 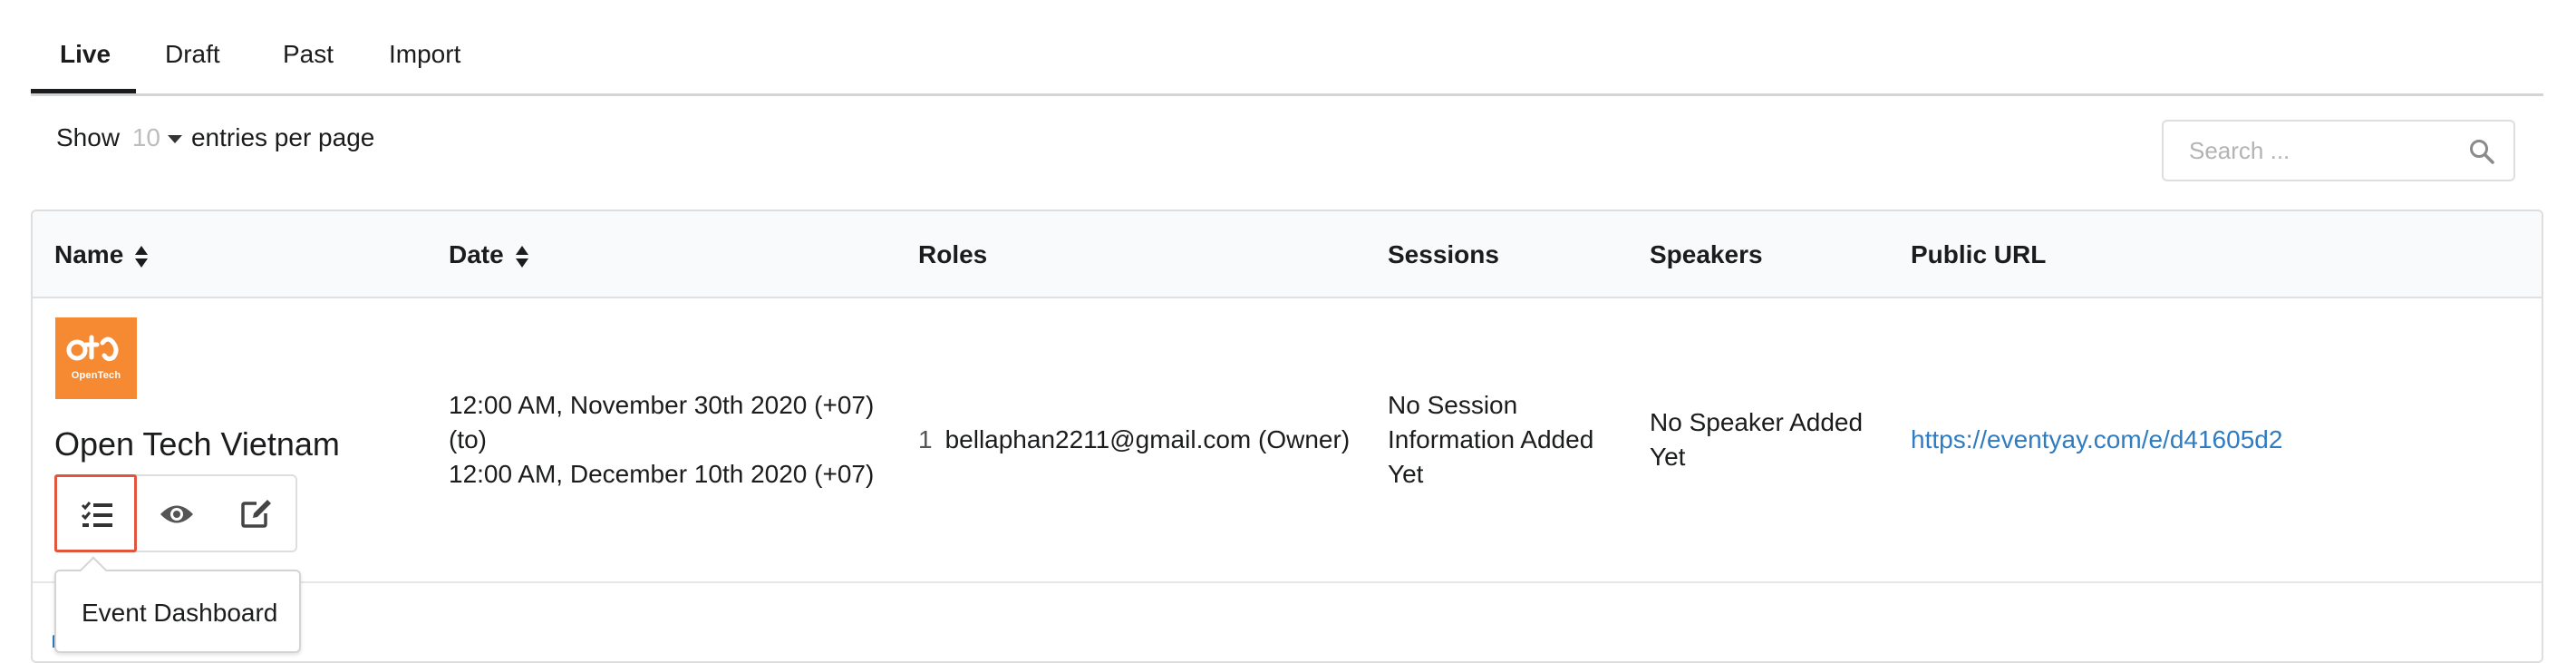 I want to click on tooltip: Event Dashboard, so click(x=177, y=604).